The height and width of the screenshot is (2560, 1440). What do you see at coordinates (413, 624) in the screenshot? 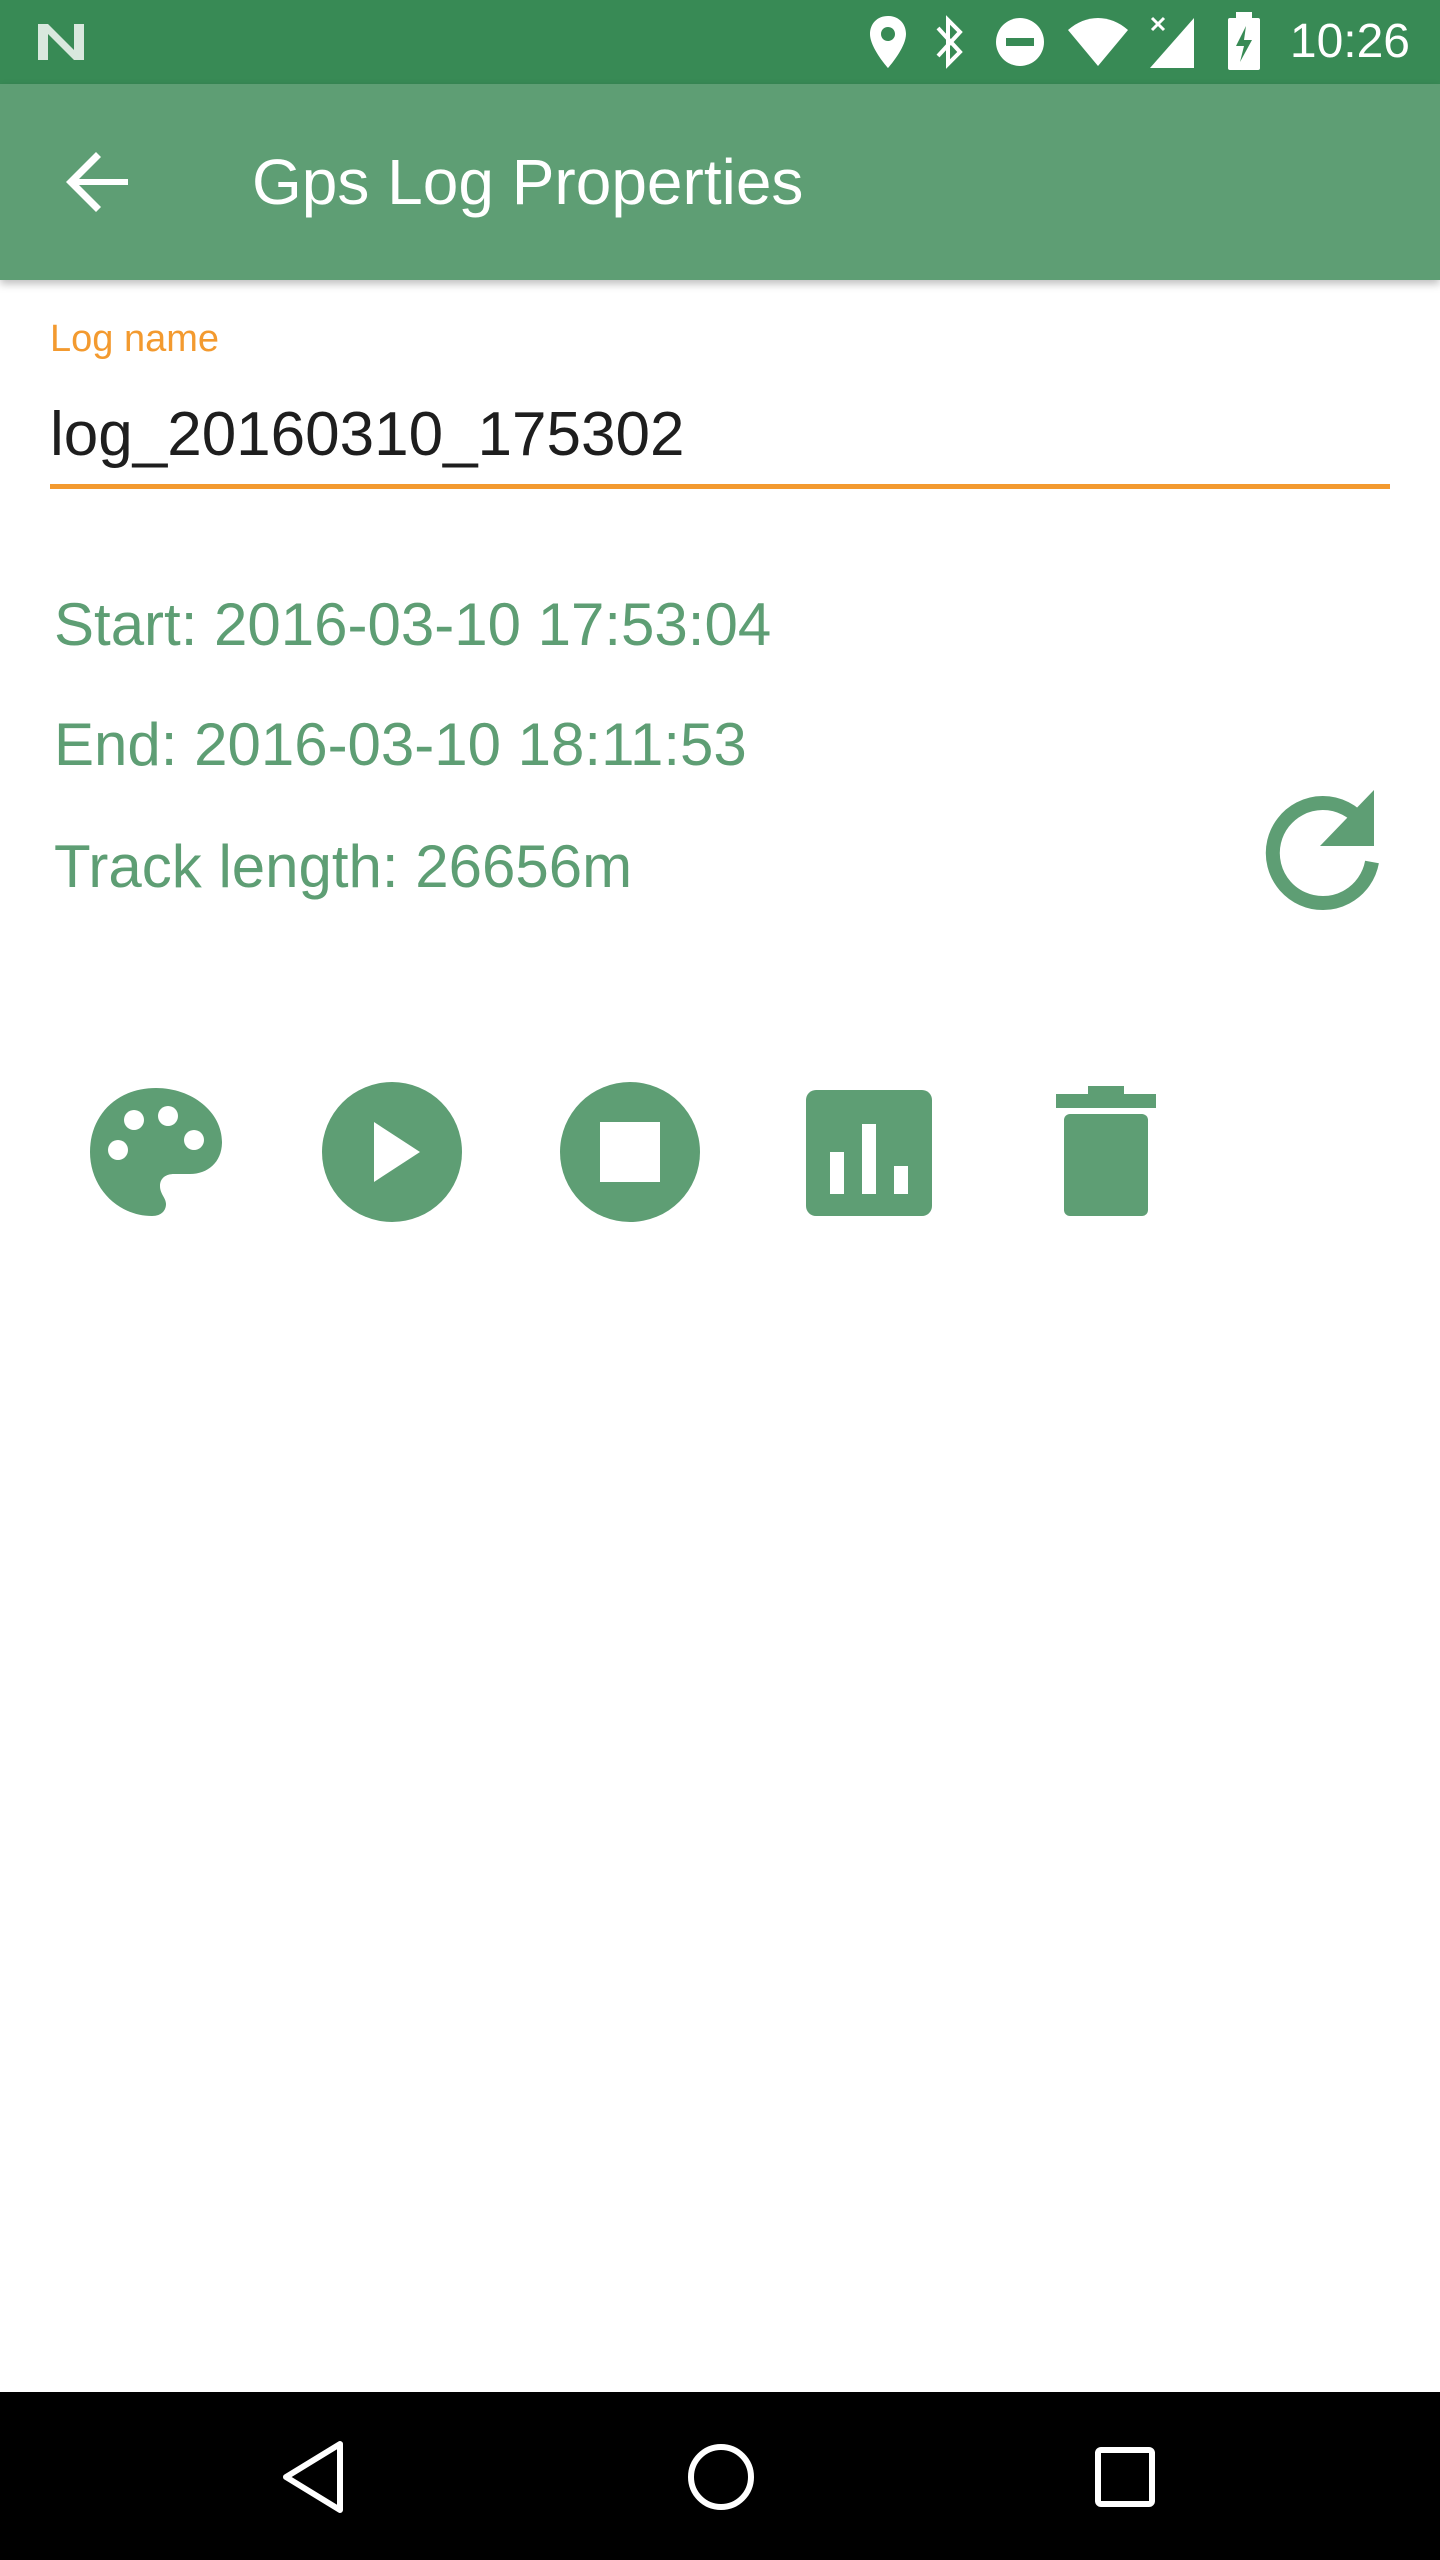
I see `start-time-text: Start: 2016-03-10 17:53:04` at bounding box center [413, 624].